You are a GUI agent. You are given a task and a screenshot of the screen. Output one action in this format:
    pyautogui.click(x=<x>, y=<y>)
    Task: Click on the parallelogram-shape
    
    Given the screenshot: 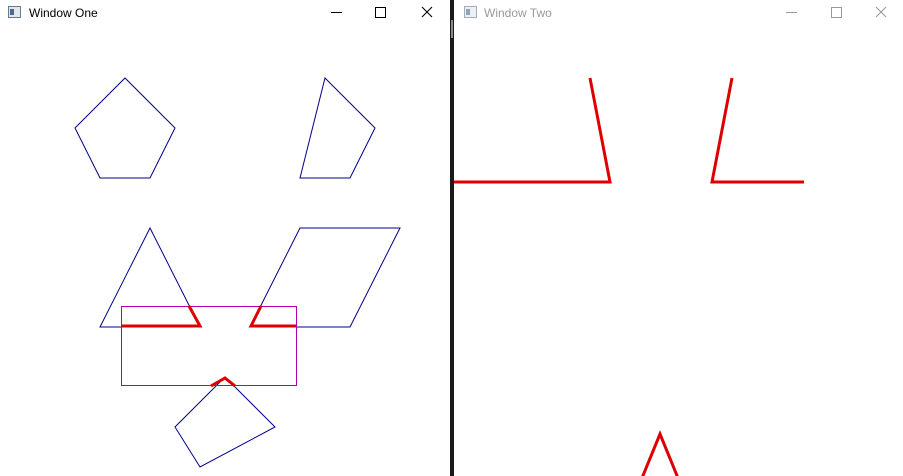 What is the action you would take?
    pyautogui.click(x=325, y=277)
    